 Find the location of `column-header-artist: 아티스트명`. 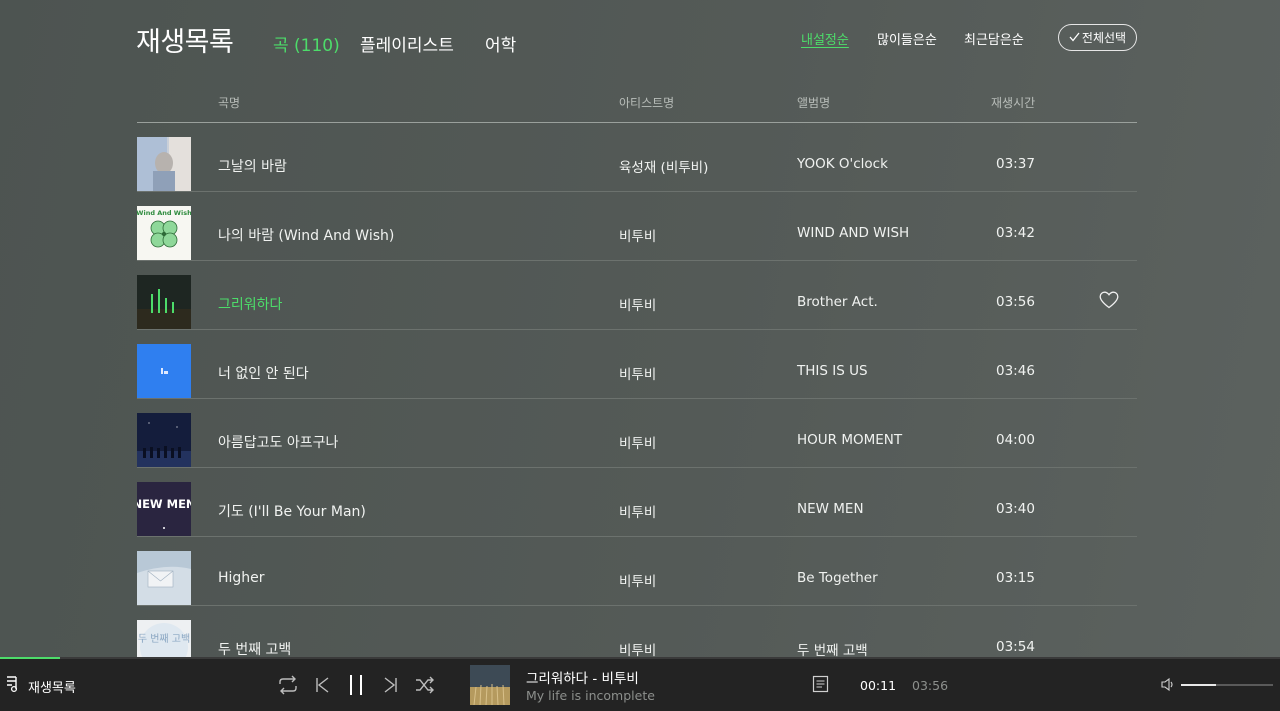

column-header-artist: 아티스트명 is located at coordinates (647, 103).